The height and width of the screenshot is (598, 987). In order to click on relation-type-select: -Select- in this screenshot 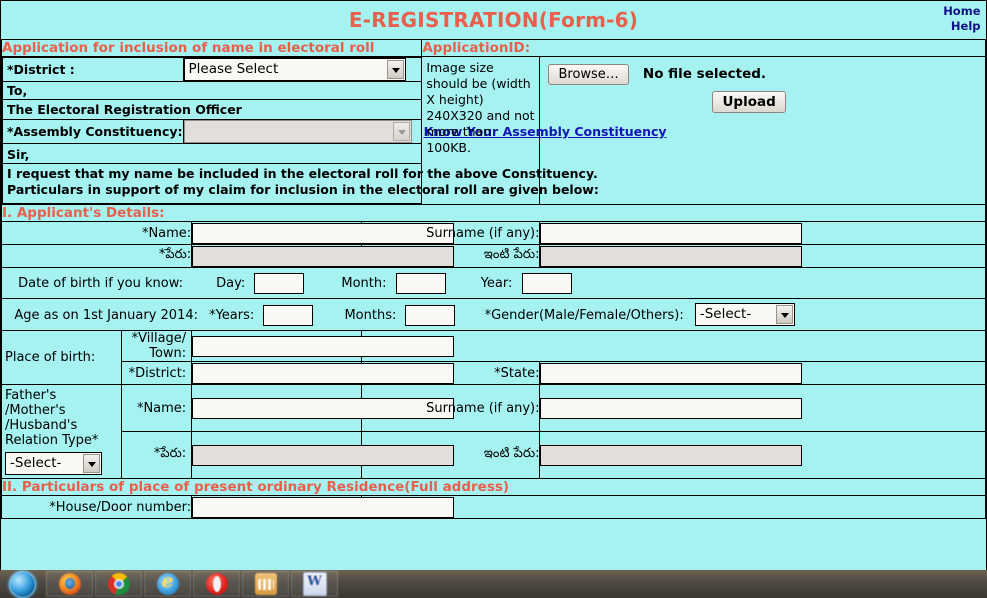, I will do `click(53, 463)`.